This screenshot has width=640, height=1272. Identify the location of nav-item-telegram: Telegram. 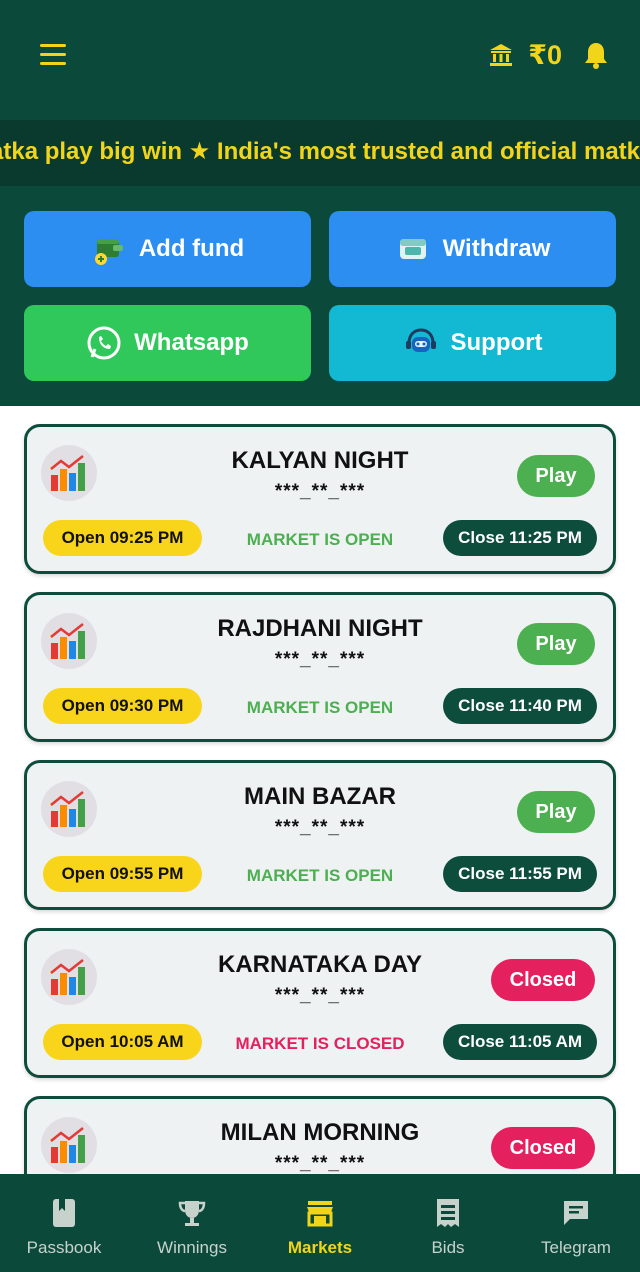
(576, 1223).